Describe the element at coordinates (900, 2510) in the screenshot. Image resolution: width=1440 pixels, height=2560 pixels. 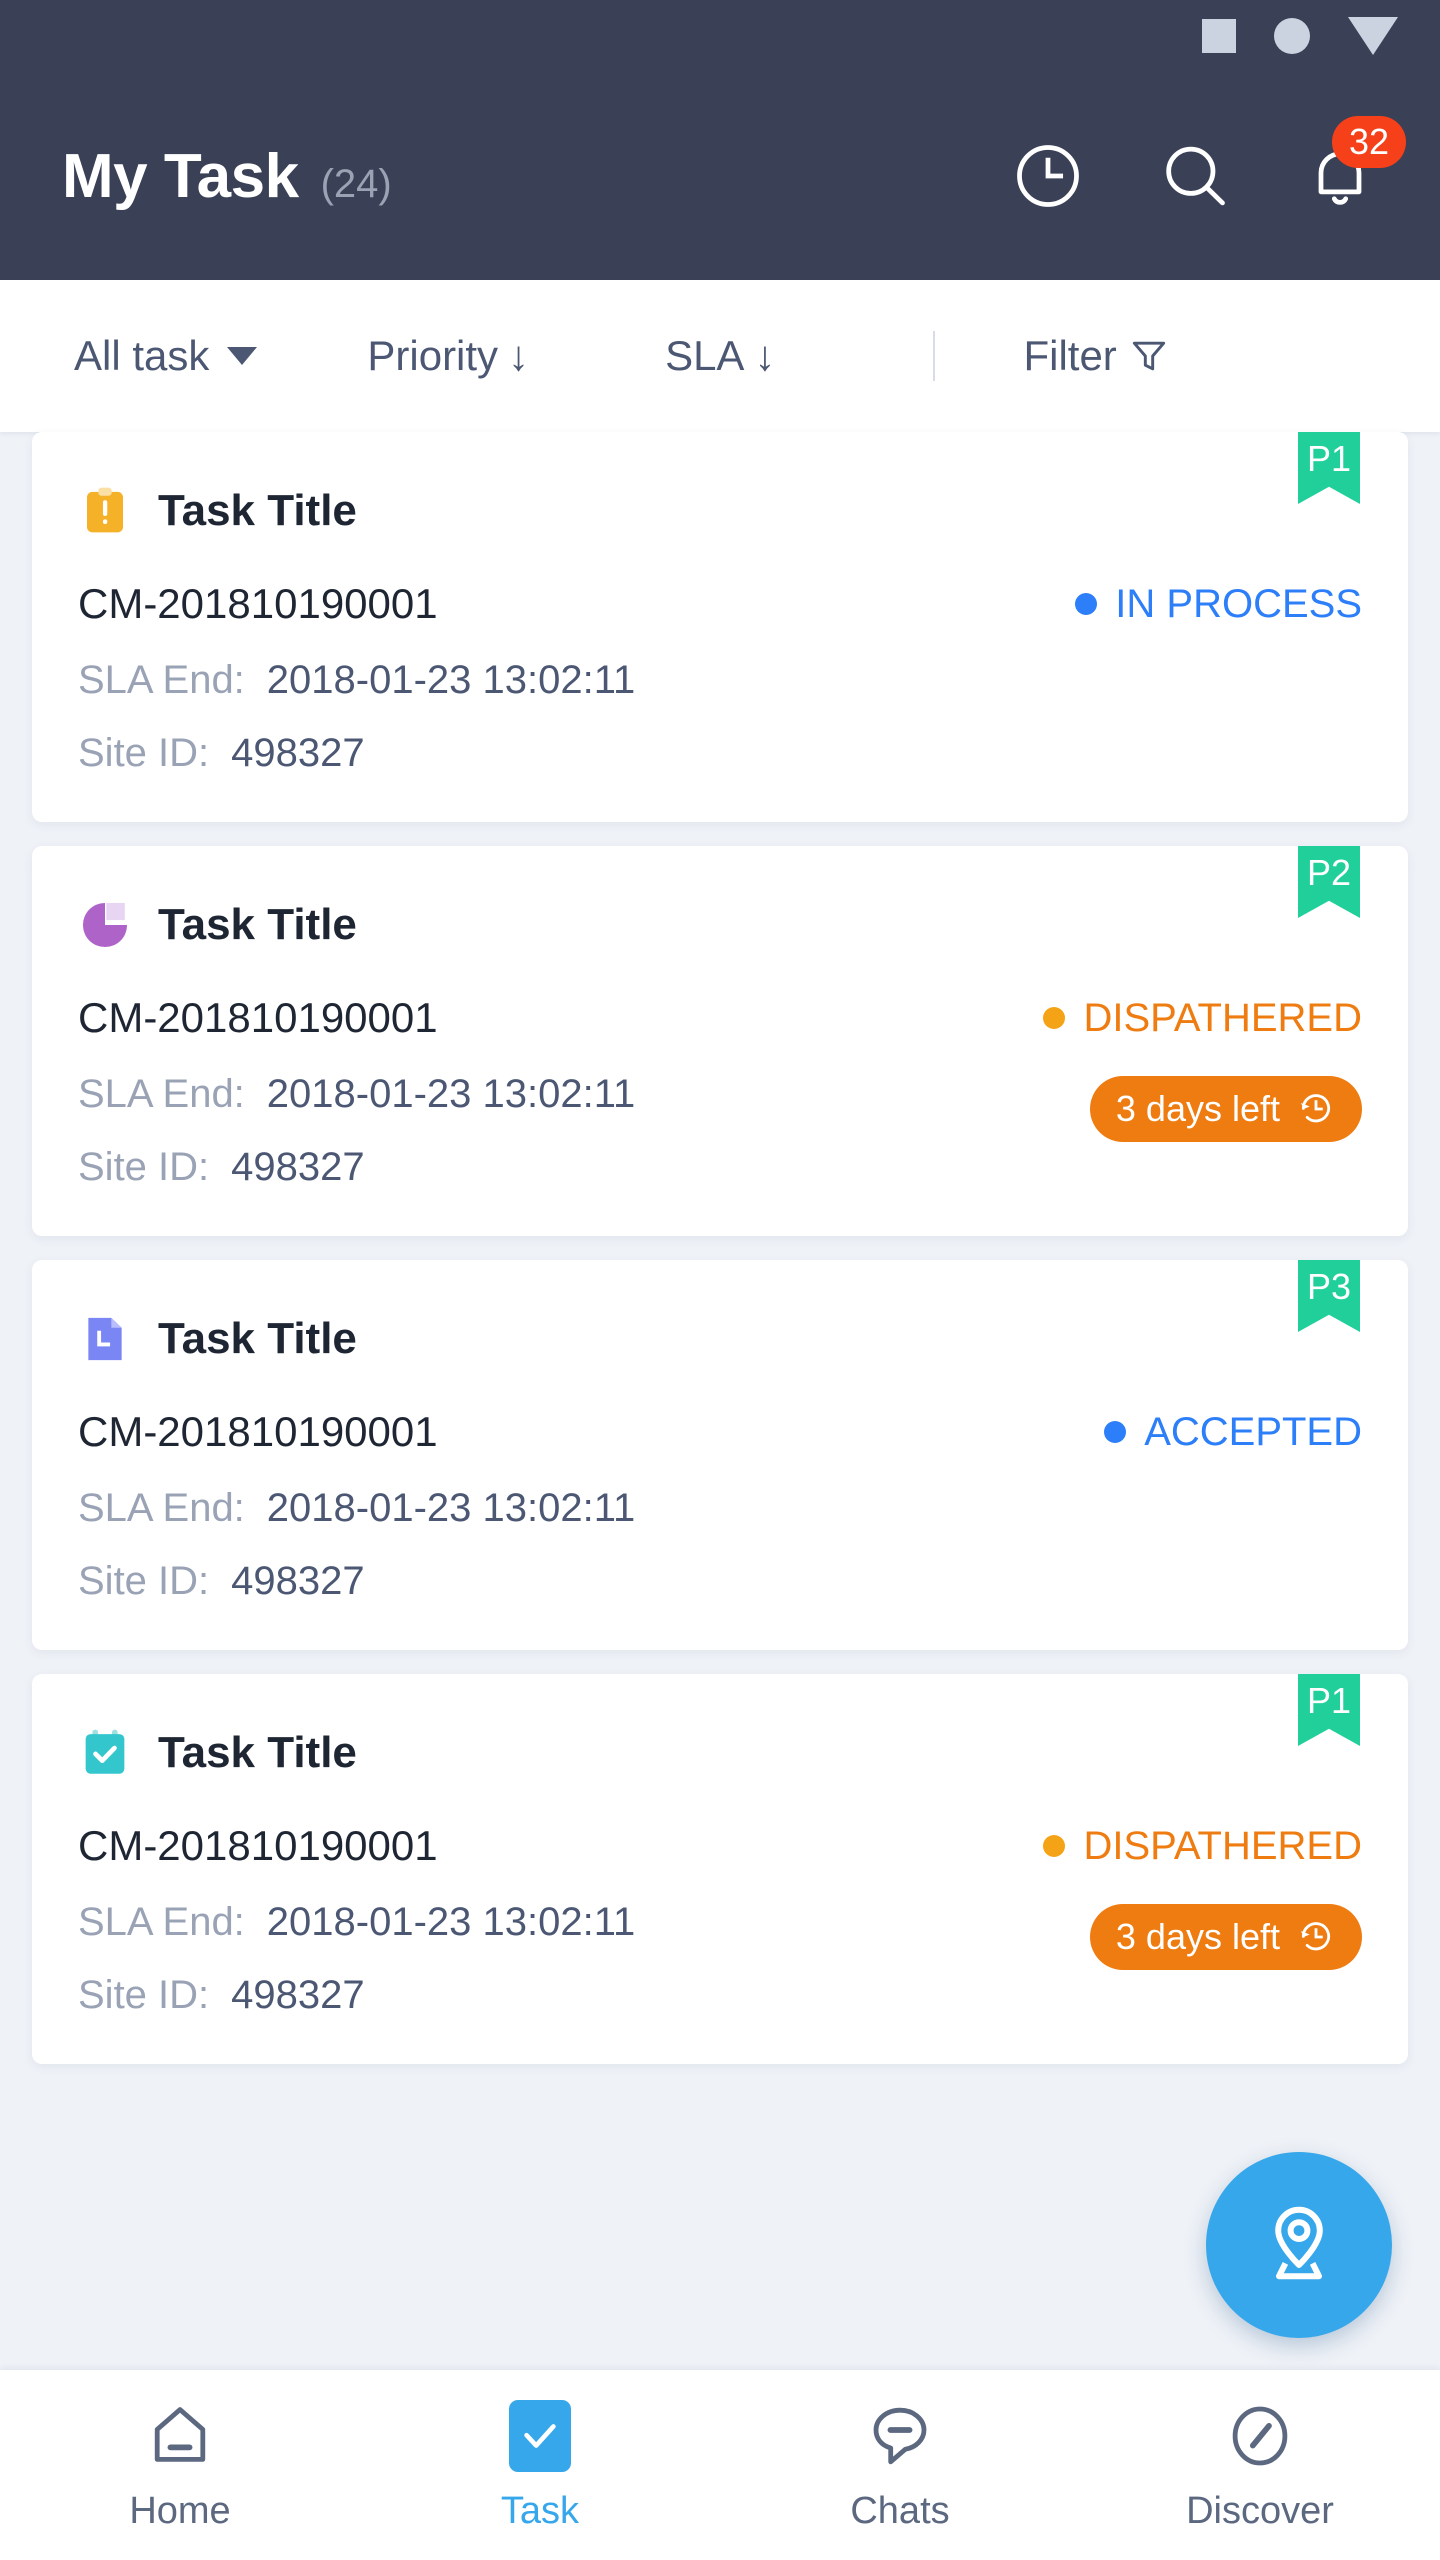
I see `nav-label: Chats` at that location.